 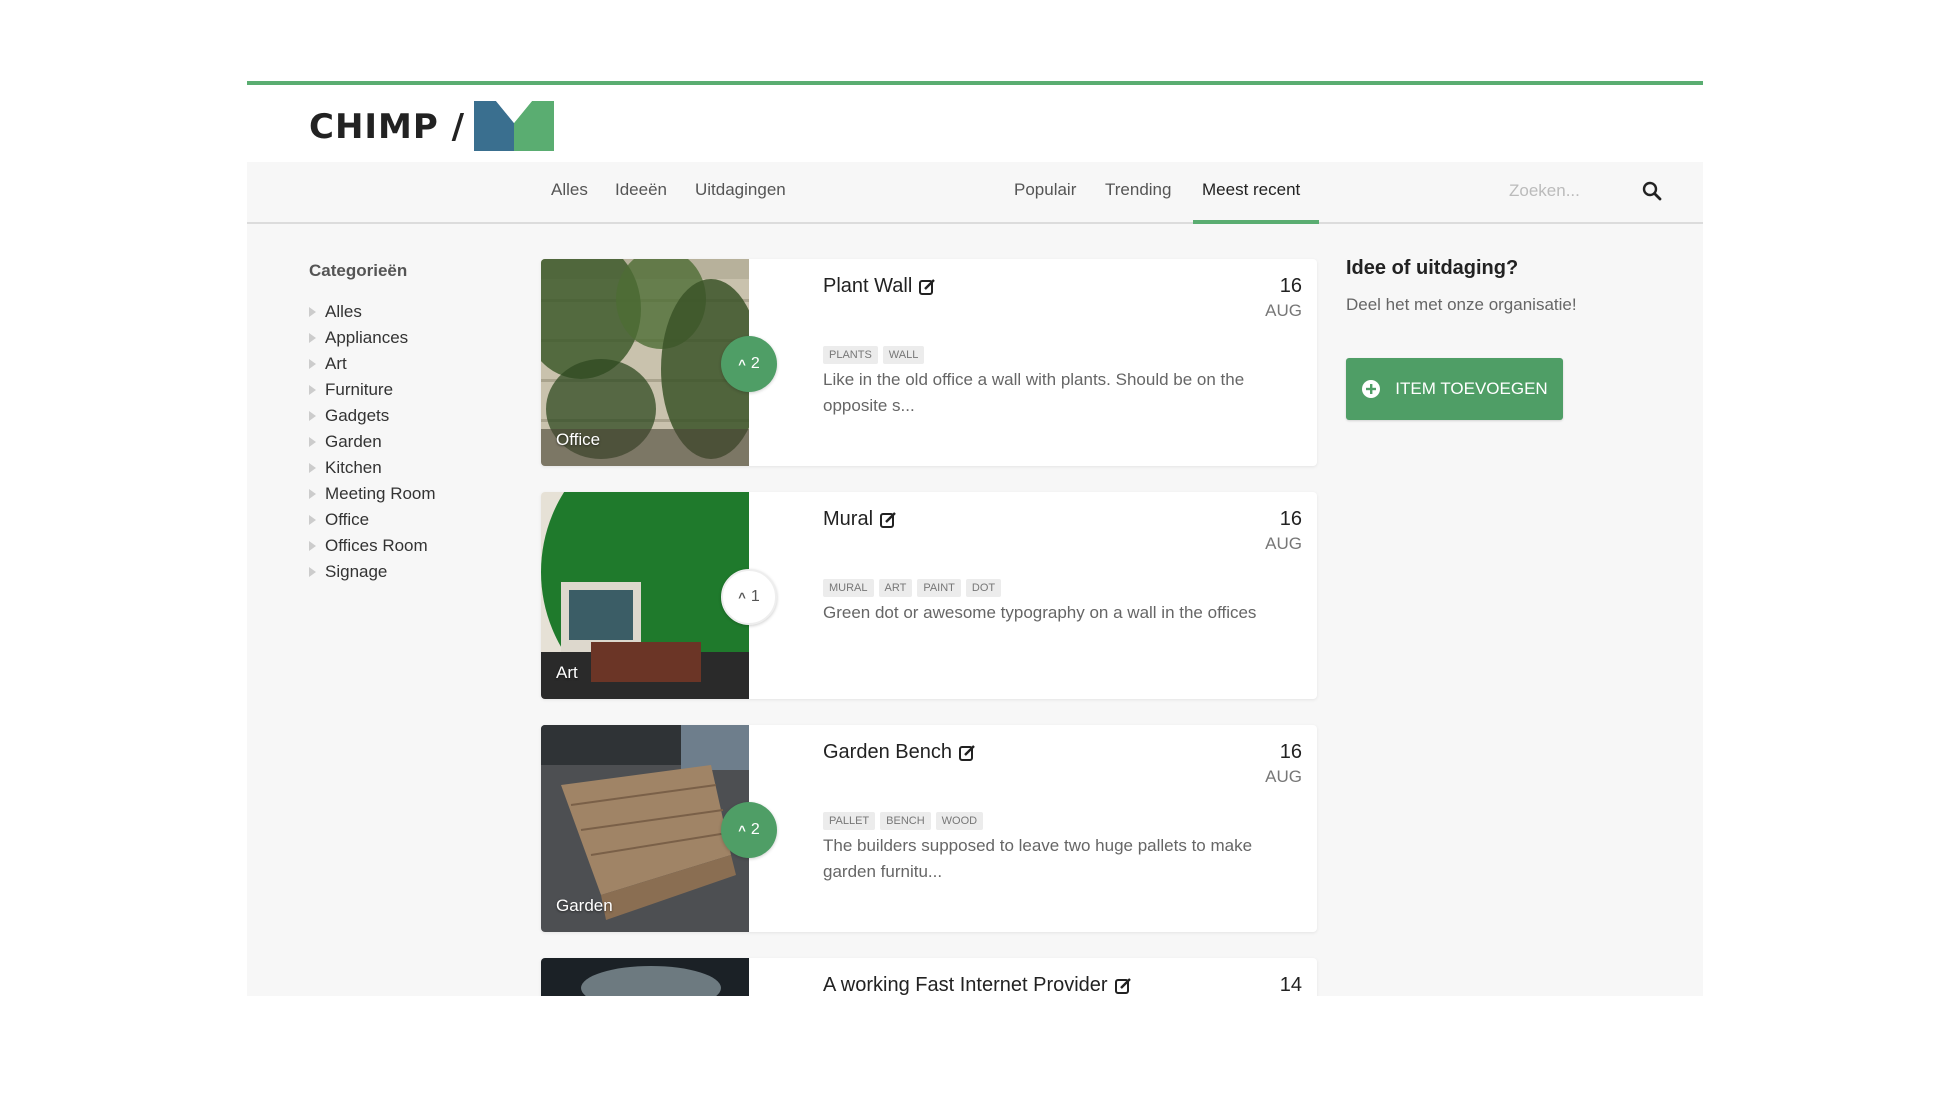 I want to click on tag: PLANTS, so click(x=850, y=355).